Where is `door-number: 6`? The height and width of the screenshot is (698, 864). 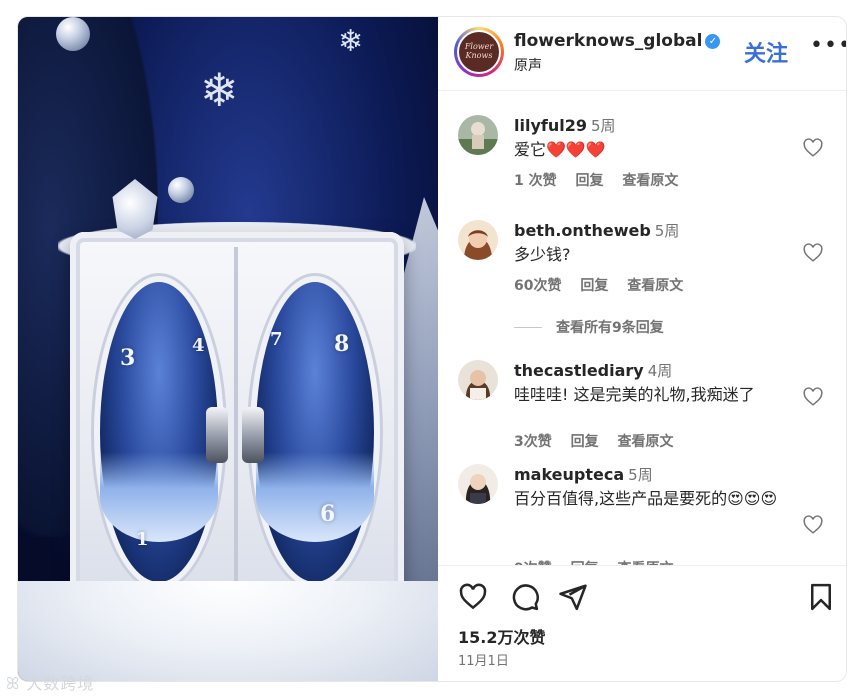
door-number: 6 is located at coordinates (328, 514).